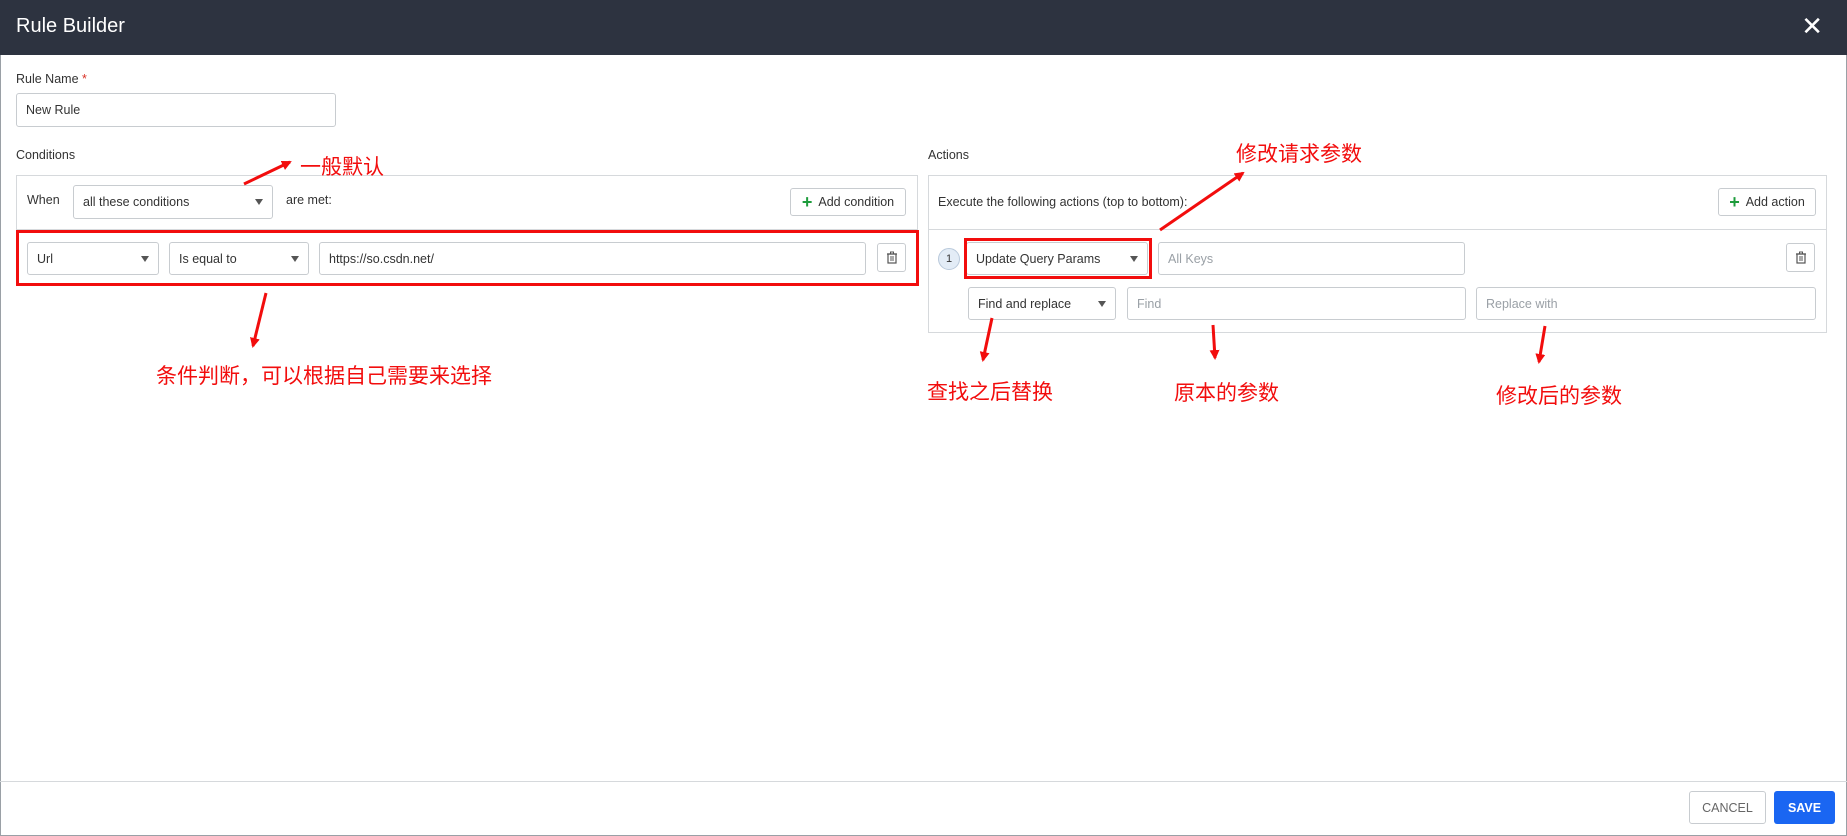 Image resolution: width=1847 pixels, height=836 pixels. Describe the element at coordinates (1812, 26) in the screenshot. I see `close-icon: ✕` at that location.